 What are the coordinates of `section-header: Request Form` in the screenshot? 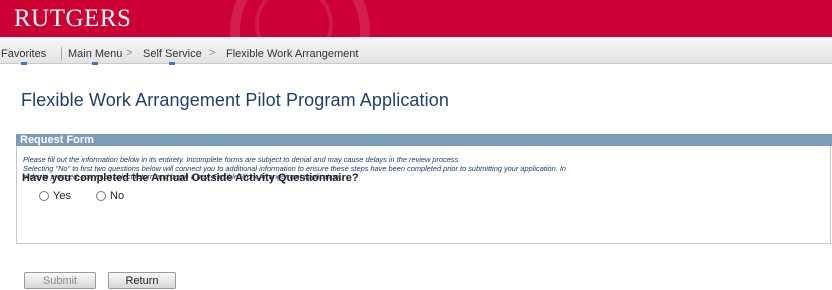 It's located at (424, 140).